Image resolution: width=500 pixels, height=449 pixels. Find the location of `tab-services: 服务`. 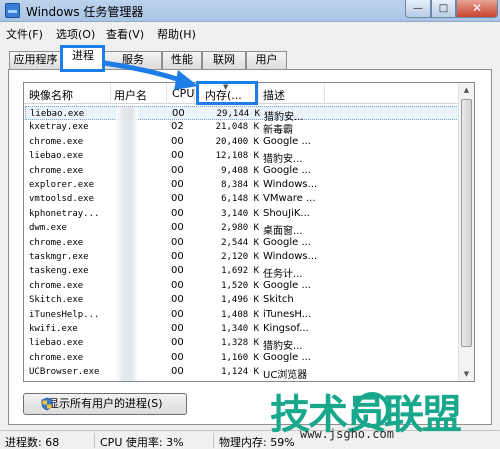

tab-services: 服务 is located at coordinates (133, 60).